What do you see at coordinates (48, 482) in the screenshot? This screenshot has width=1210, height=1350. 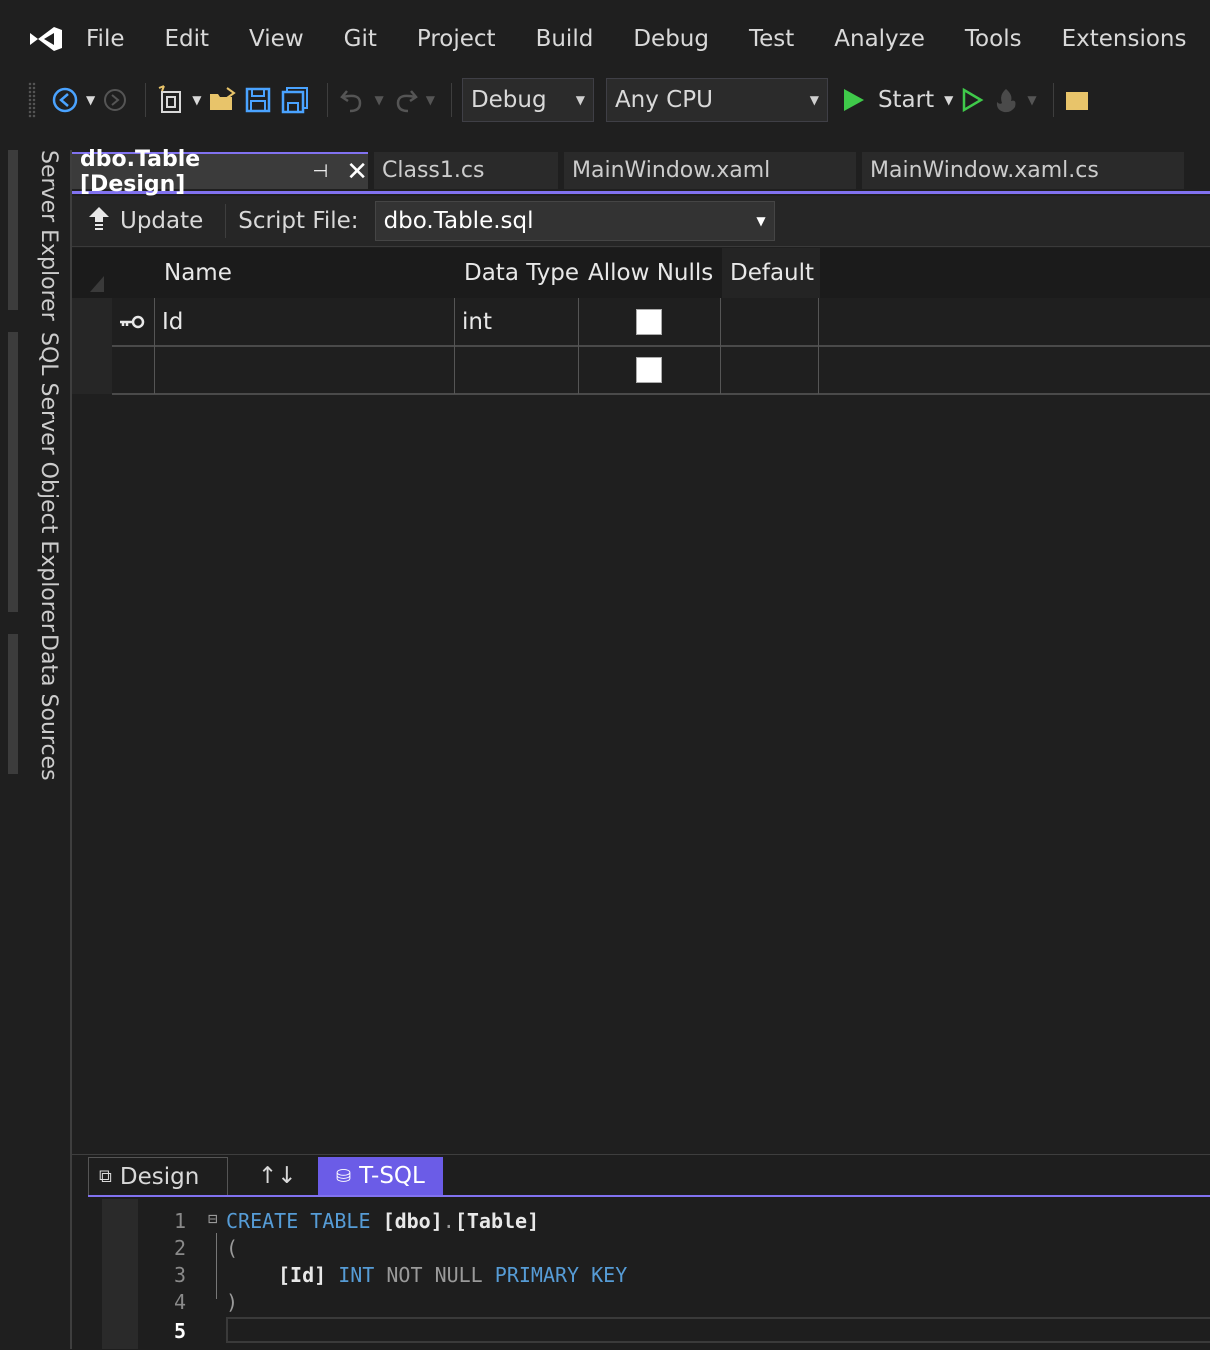 I see `side-tab-label: SQL Server Object Explorer` at bounding box center [48, 482].